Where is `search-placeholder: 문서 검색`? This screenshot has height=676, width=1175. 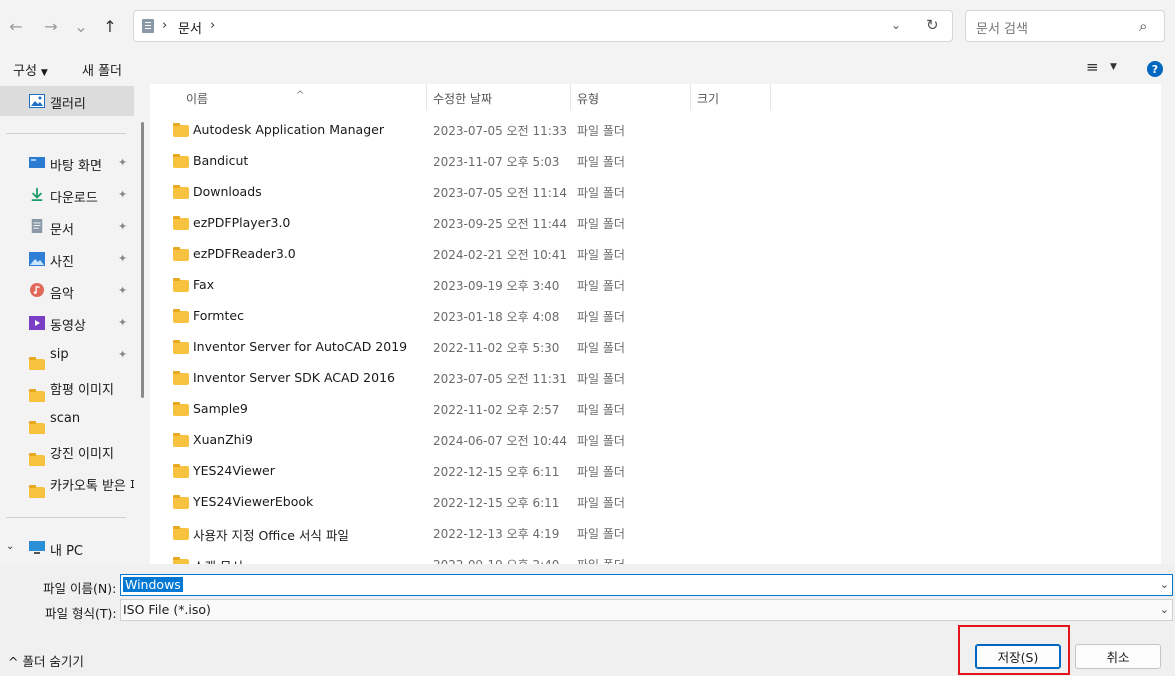 search-placeholder: 문서 검색 is located at coordinates (1002, 29).